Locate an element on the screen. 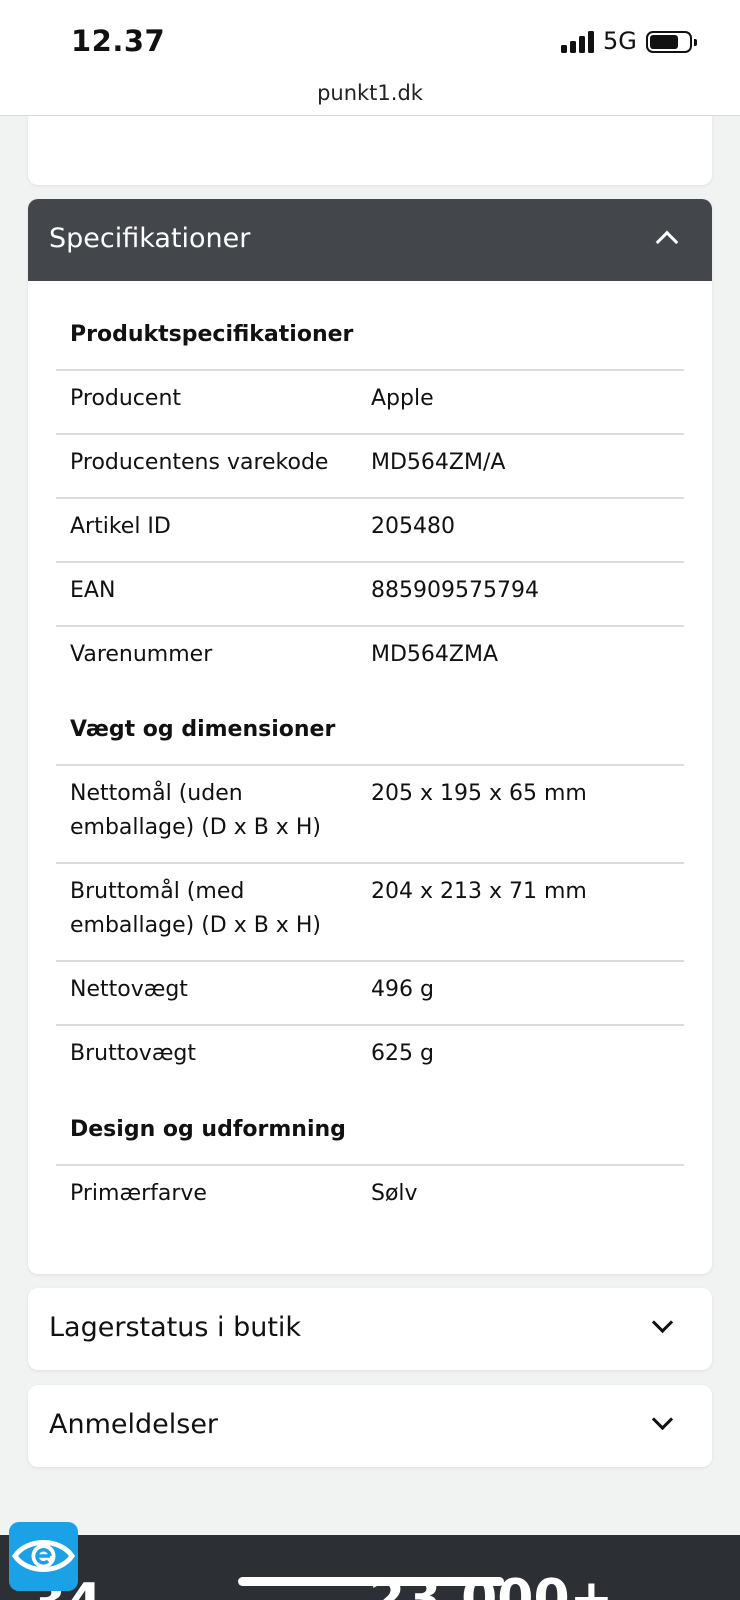 This screenshot has height=1600, width=740. specifications-header: Specifikationer is located at coordinates (370, 240).